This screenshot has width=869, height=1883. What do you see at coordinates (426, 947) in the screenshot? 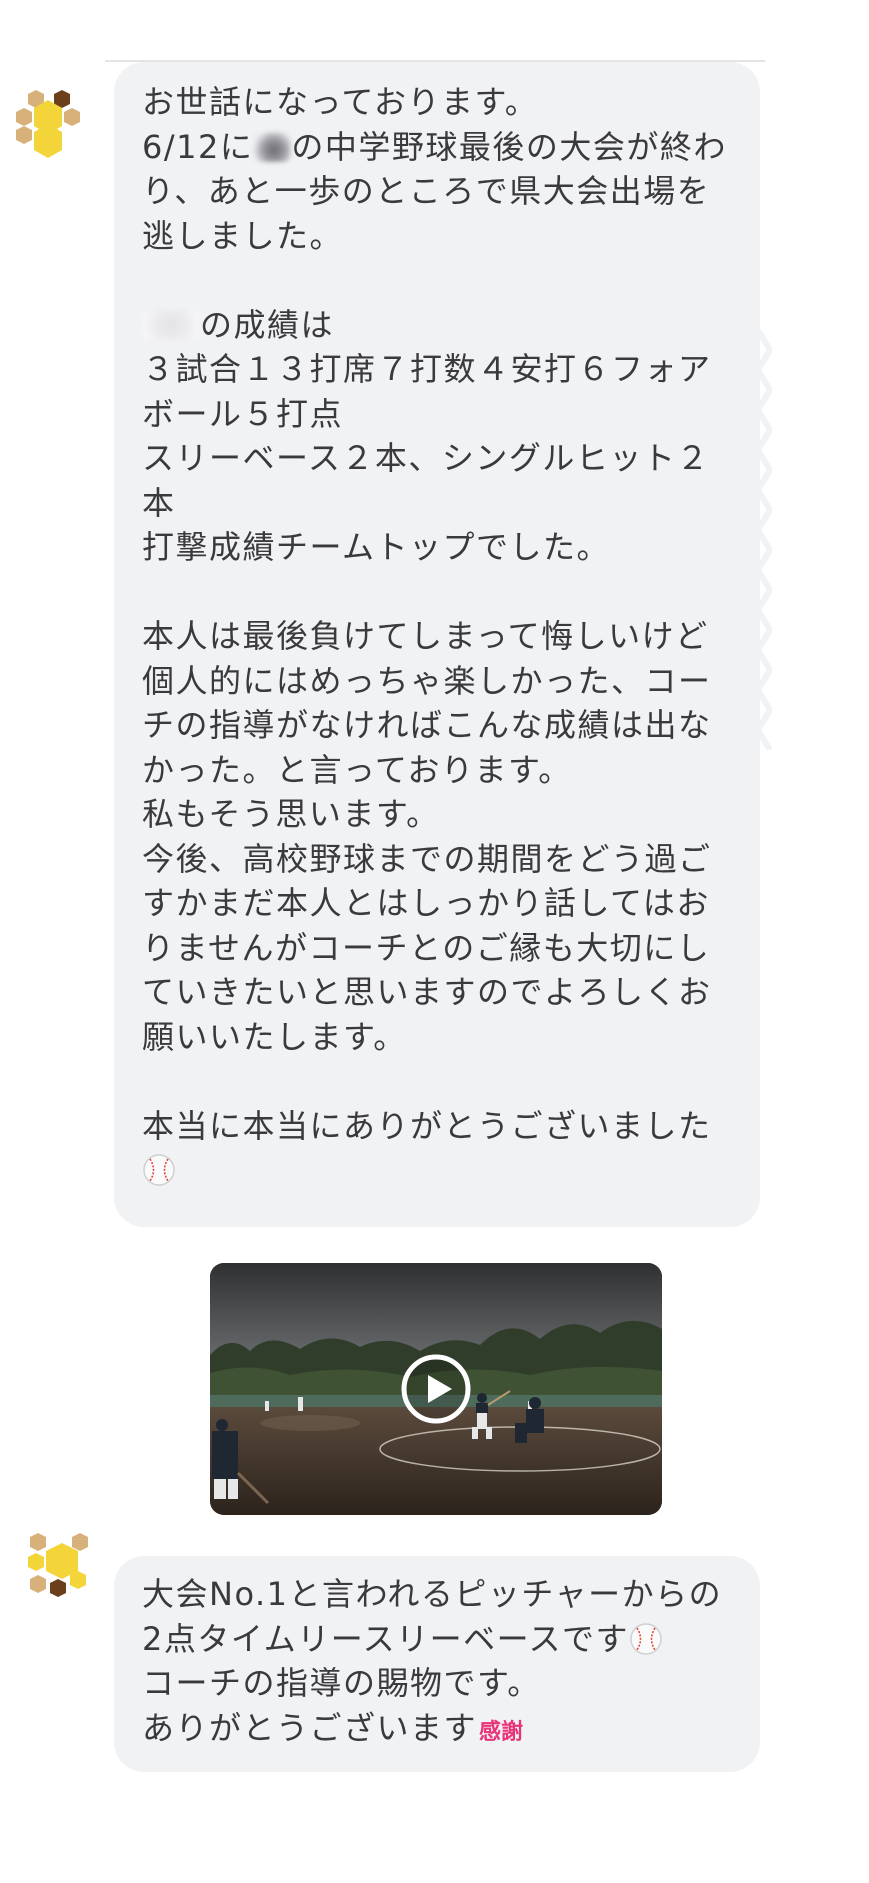
I see `message-line: りませんがコーチとのご縁も大切にし` at bounding box center [426, 947].